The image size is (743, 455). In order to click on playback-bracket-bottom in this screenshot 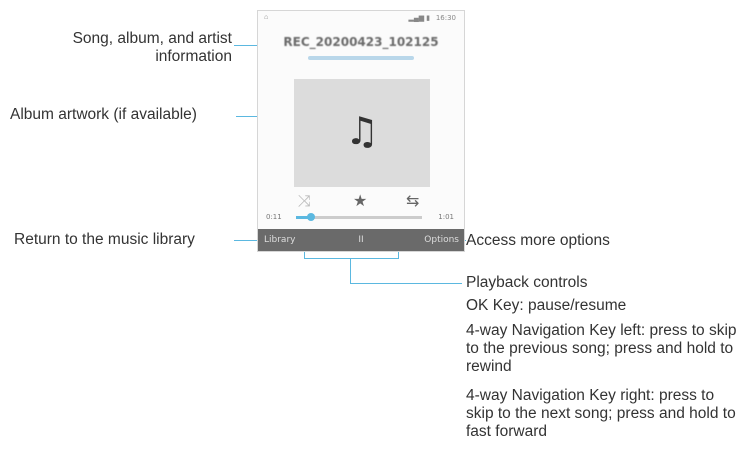, I will do `click(351, 258)`.